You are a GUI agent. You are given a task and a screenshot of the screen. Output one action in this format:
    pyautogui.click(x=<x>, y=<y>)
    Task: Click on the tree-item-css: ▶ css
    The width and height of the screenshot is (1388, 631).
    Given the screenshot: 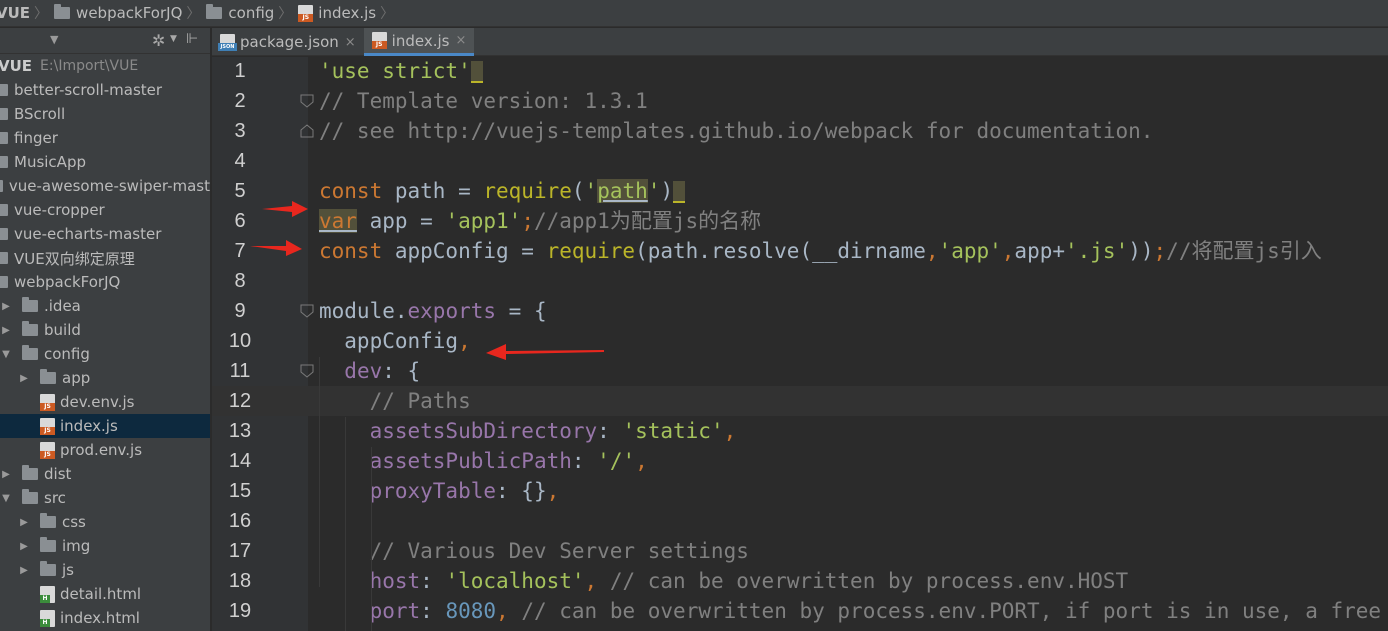 What is the action you would take?
    pyautogui.click(x=105, y=522)
    